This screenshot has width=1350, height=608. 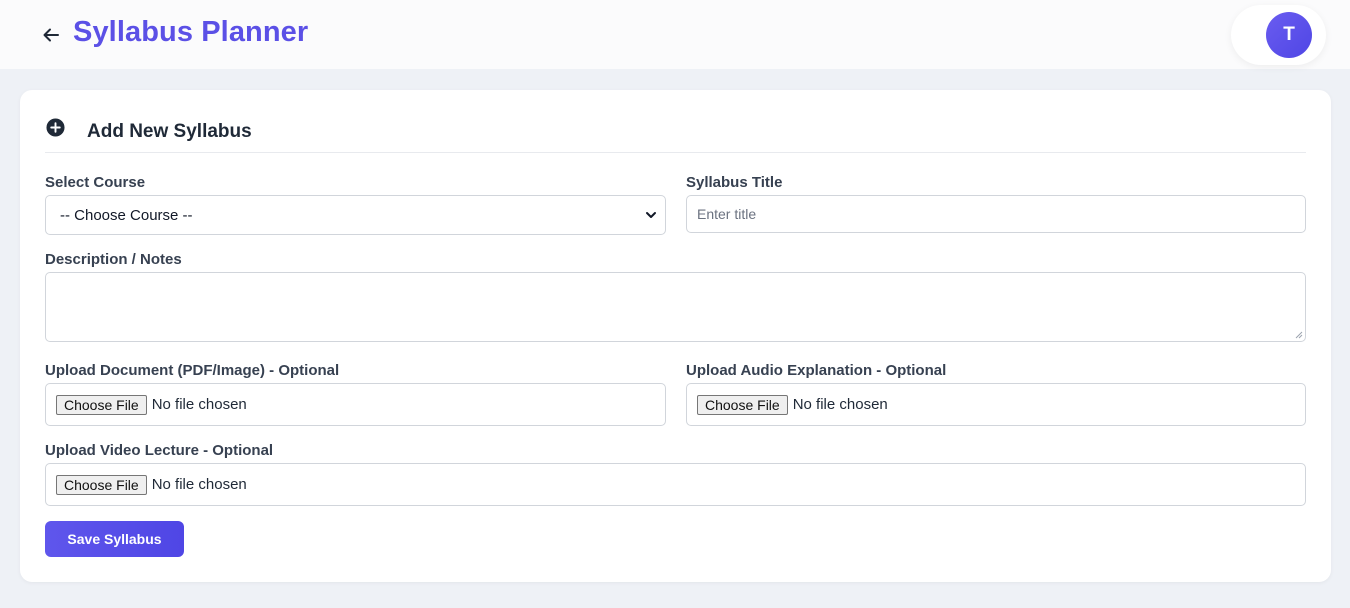 I want to click on upload-audio-label: Upload Audio Explanation - Optional, so click(x=816, y=370).